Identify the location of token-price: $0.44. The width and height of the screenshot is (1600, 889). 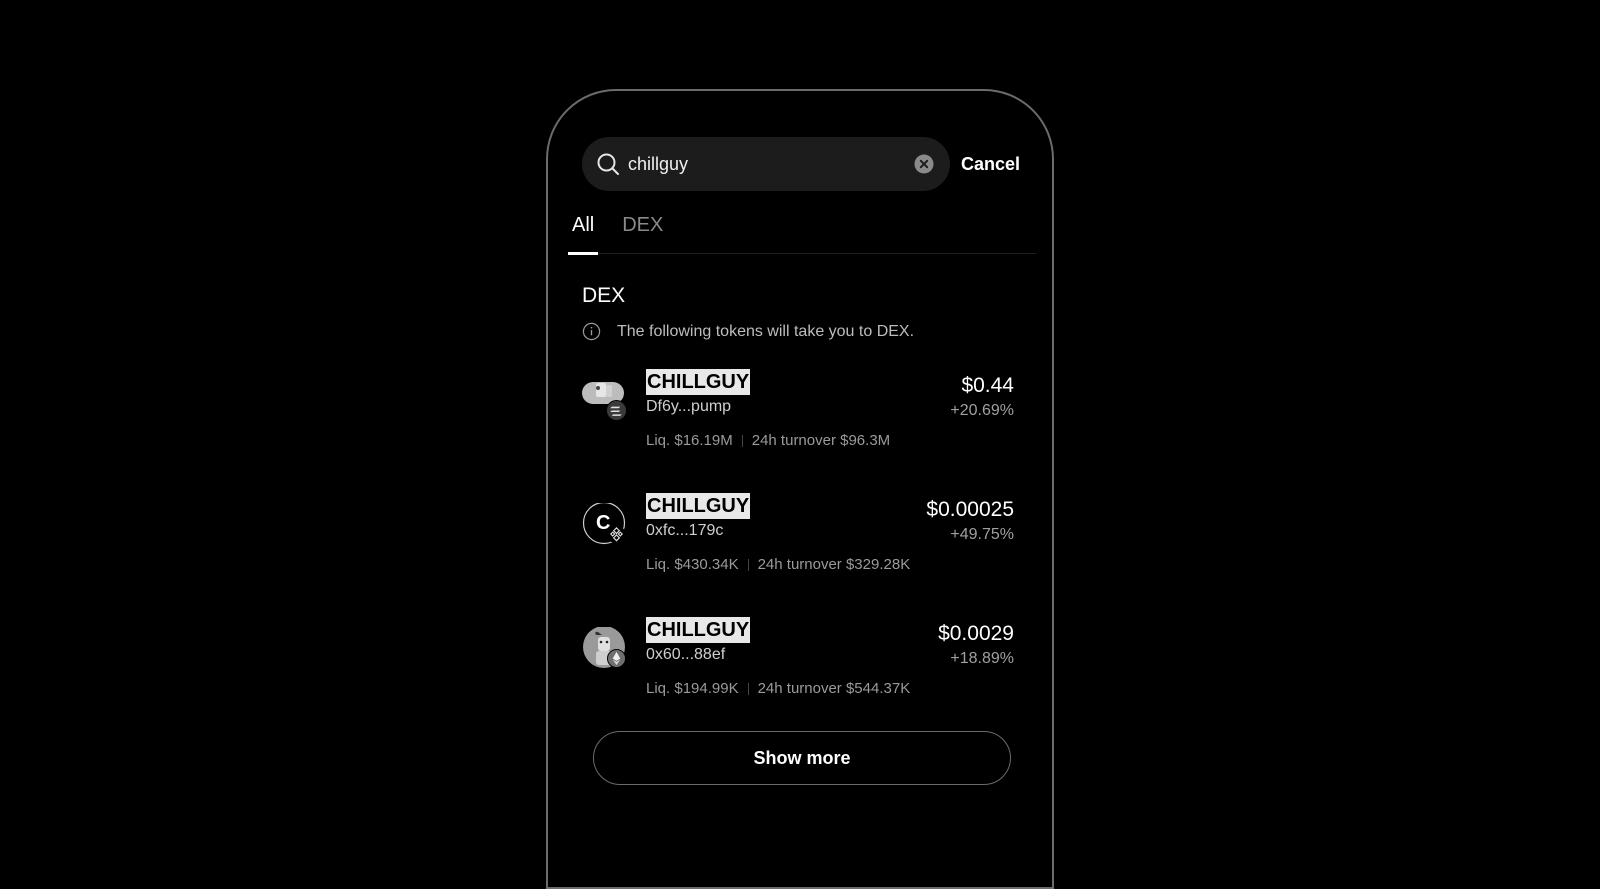
(987, 385).